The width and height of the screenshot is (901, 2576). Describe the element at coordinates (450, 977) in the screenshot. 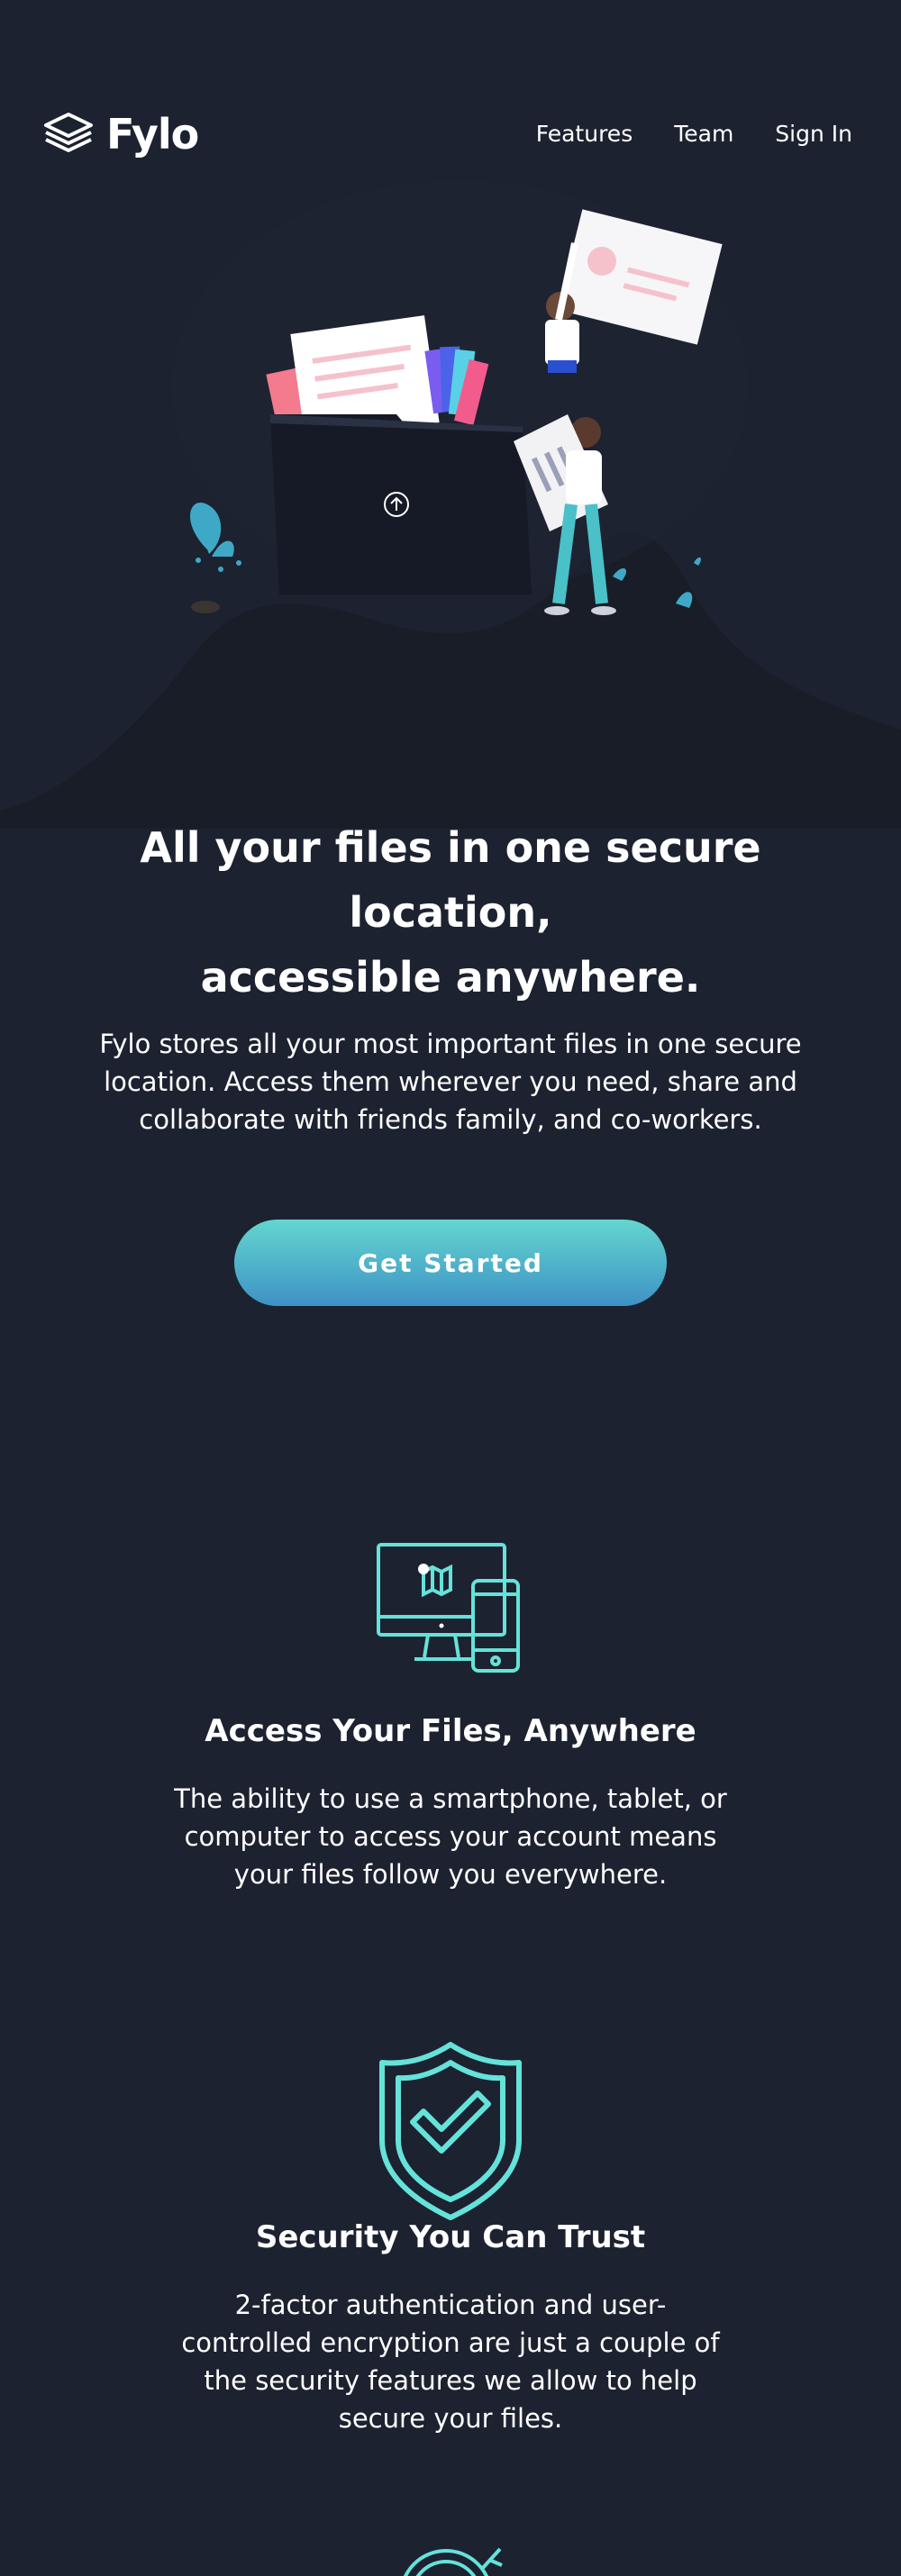

I see `hero-title-line-2: accessible anywhere.` at that location.